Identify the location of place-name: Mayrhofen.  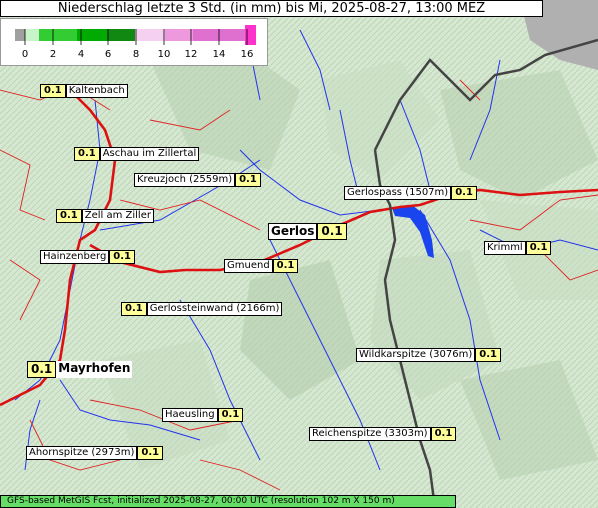
(94, 369).